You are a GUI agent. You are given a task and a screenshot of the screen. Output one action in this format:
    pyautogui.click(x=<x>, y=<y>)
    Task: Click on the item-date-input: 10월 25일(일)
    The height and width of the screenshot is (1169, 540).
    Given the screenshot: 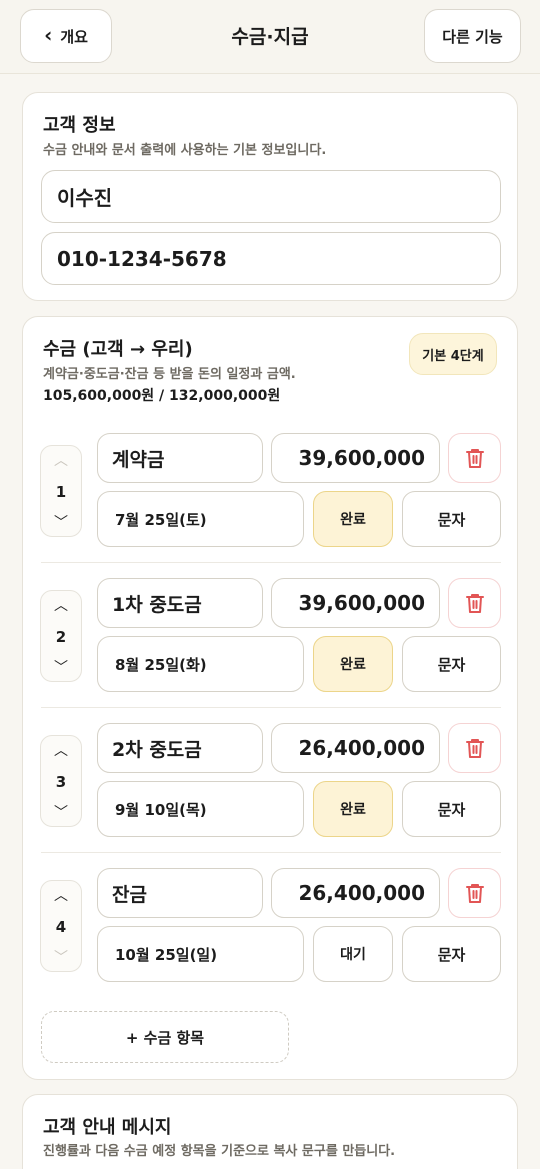 What is the action you would take?
    pyautogui.click(x=200, y=954)
    